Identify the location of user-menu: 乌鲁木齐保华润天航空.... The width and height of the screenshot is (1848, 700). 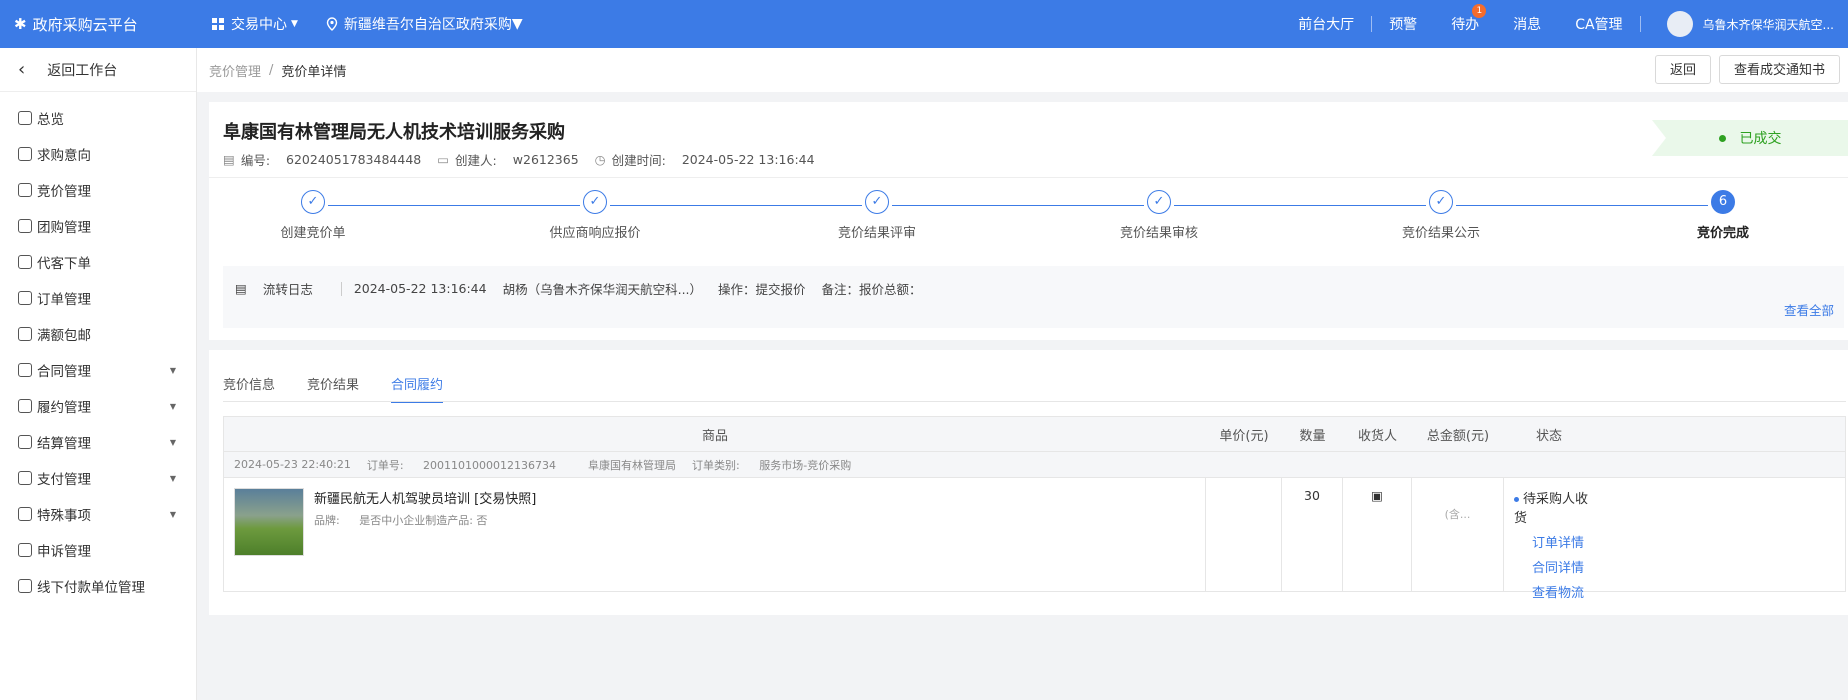
(1744, 24).